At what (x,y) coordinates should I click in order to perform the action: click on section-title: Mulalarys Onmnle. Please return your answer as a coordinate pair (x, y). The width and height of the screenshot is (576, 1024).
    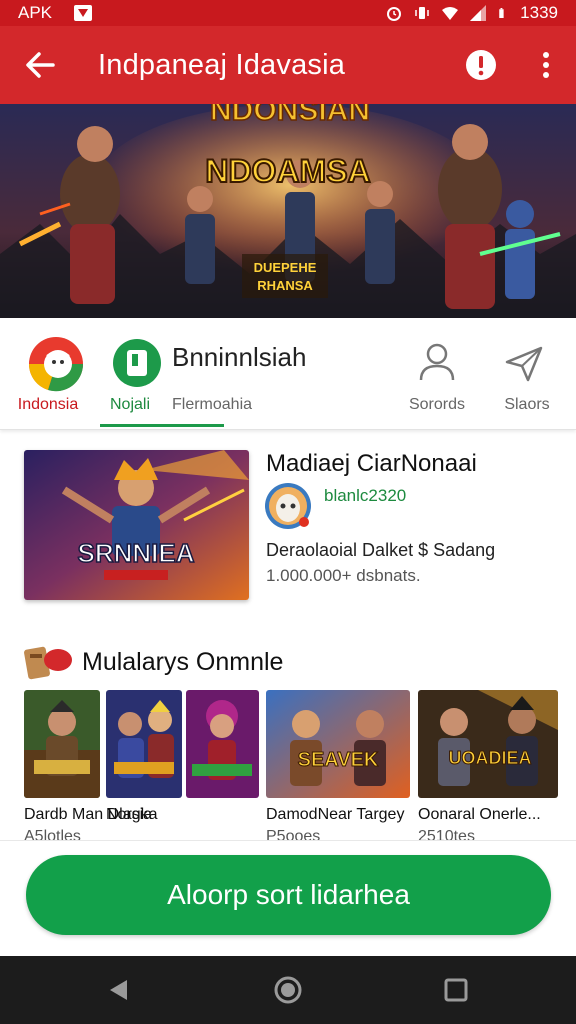
    Looking at the image, I should click on (183, 662).